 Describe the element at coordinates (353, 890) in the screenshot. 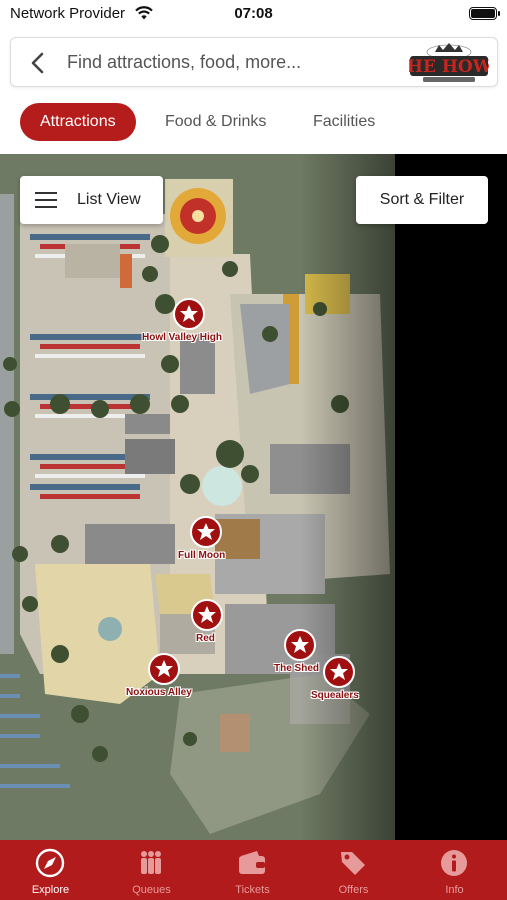

I see `nav-offers-label: Offers` at that location.